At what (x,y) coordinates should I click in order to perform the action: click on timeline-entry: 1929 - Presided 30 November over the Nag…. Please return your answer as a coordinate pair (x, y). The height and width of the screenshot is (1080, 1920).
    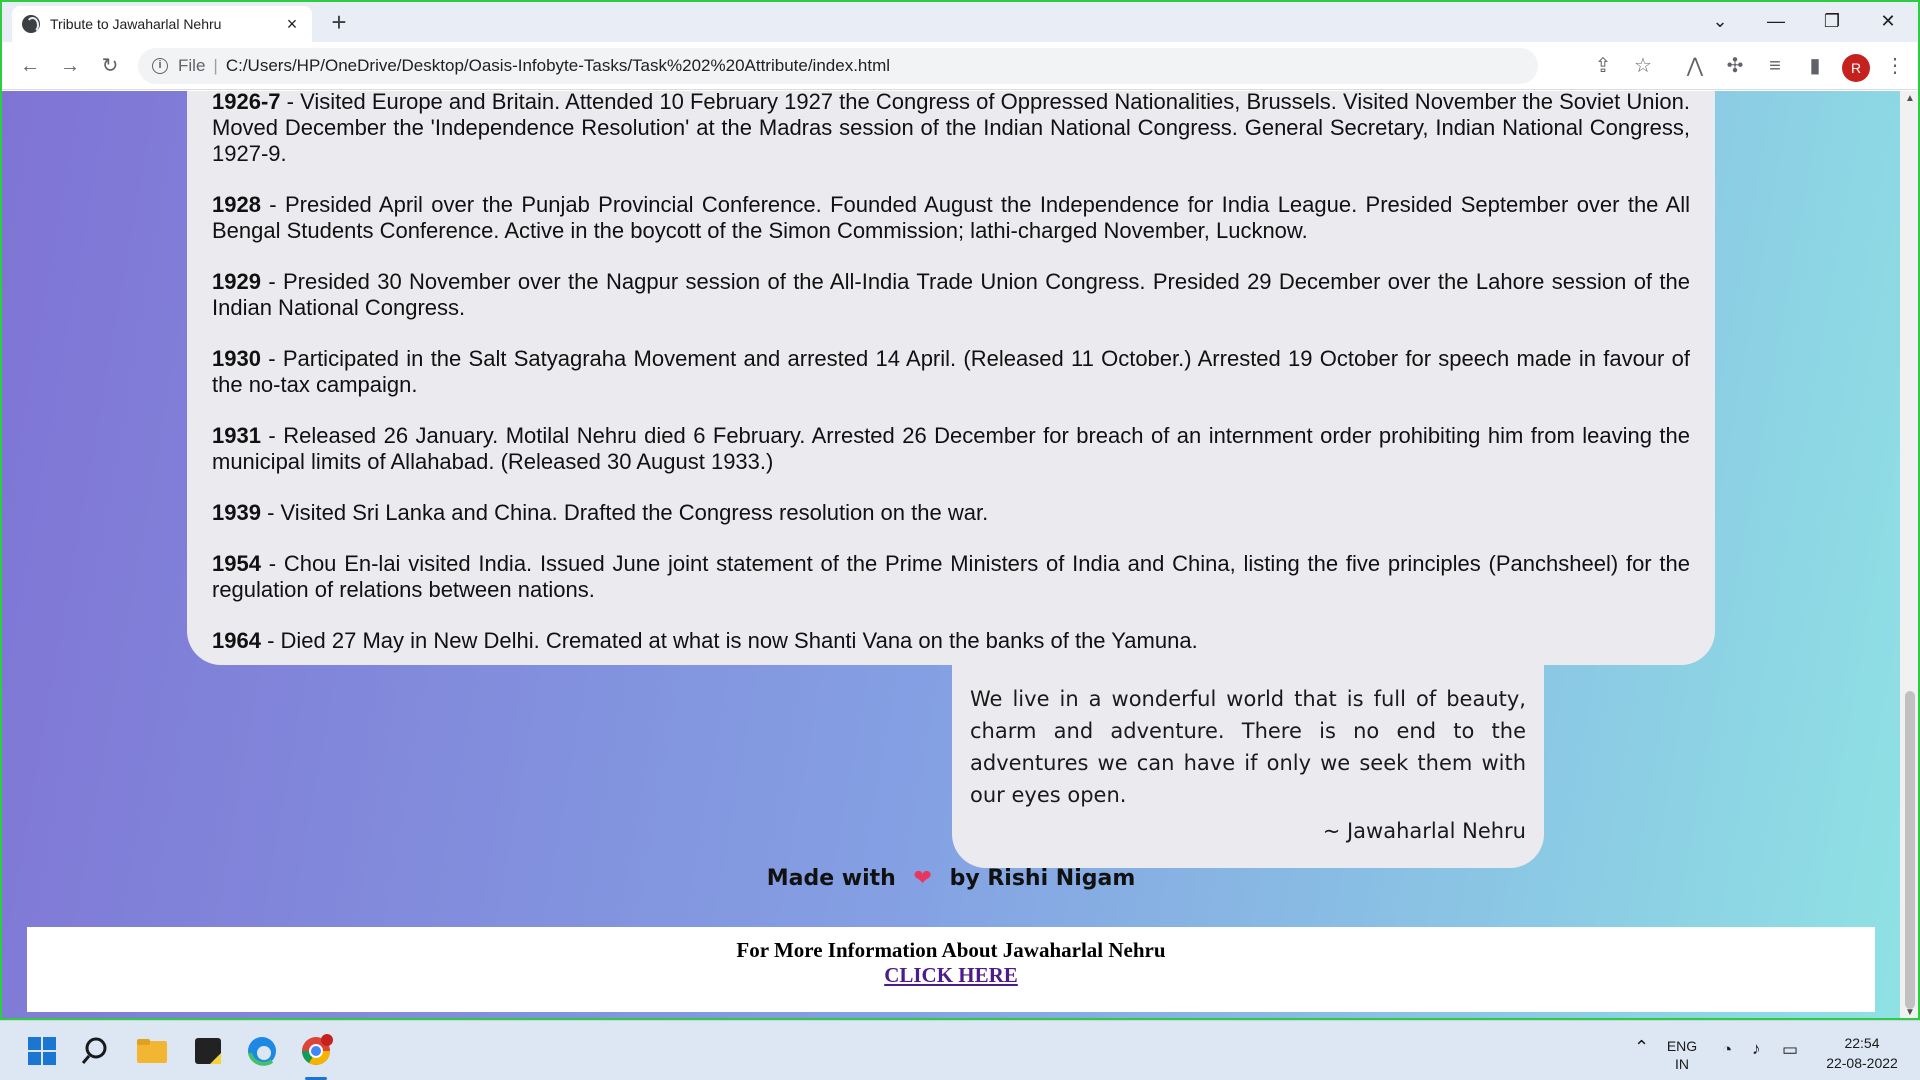
    Looking at the image, I should click on (951, 295).